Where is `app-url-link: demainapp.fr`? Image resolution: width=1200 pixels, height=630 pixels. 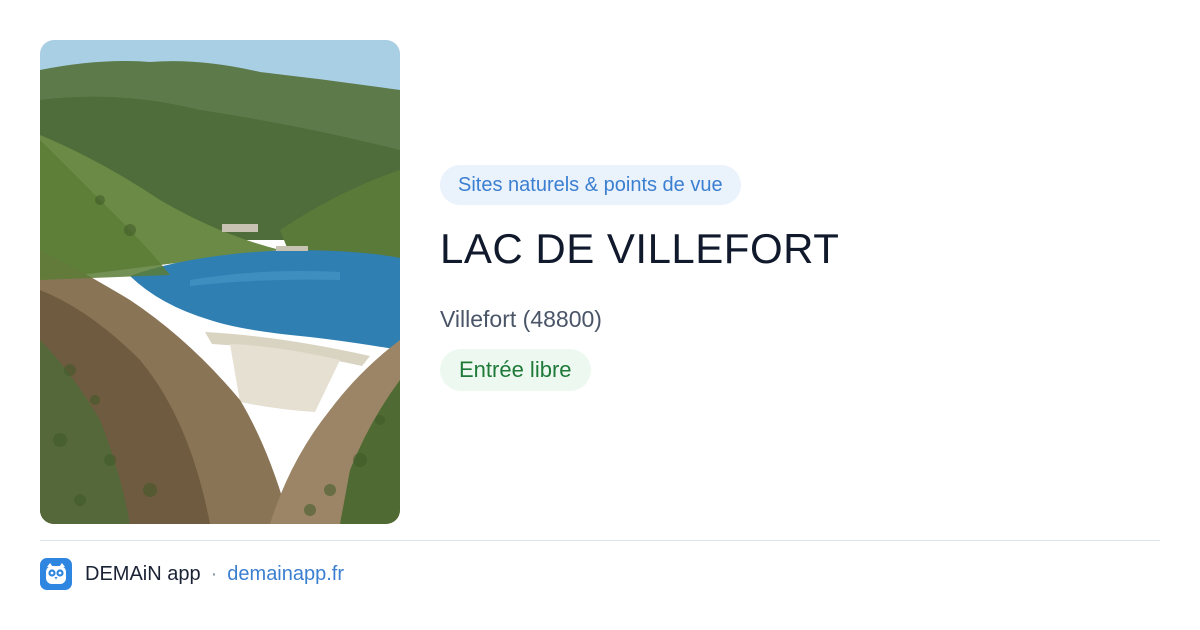
app-url-link: demainapp.fr is located at coordinates (285, 574).